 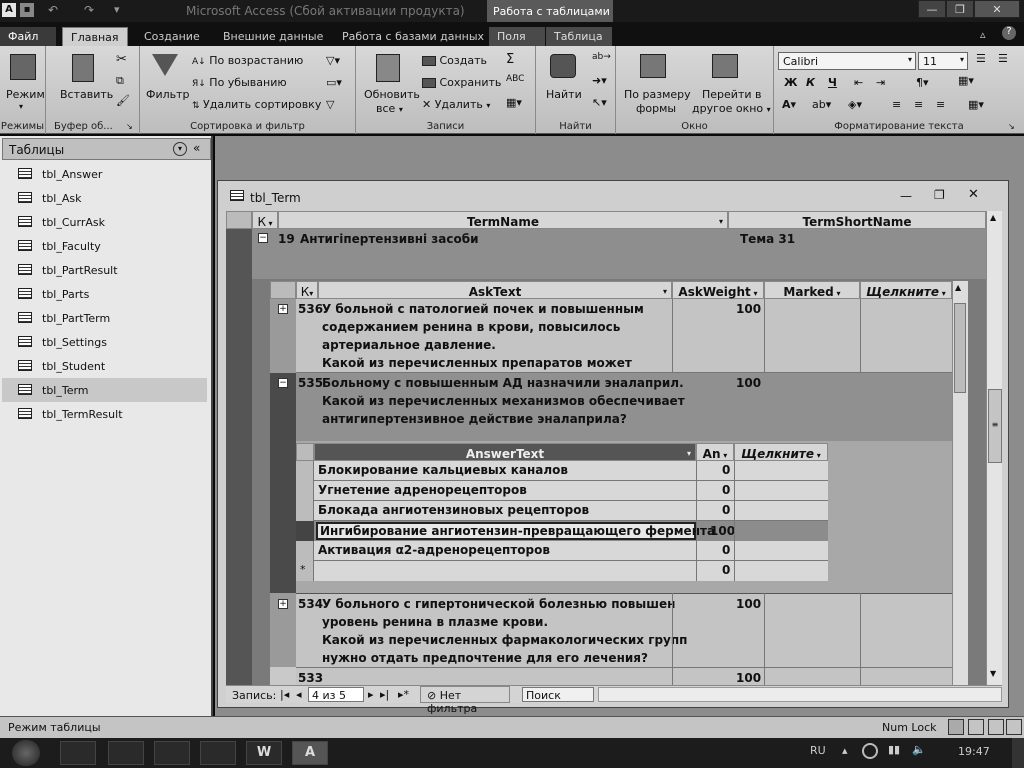 What do you see at coordinates (880, 82) in the screenshot?
I see `outdent-icon: ⇥` at bounding box center [880, 82].